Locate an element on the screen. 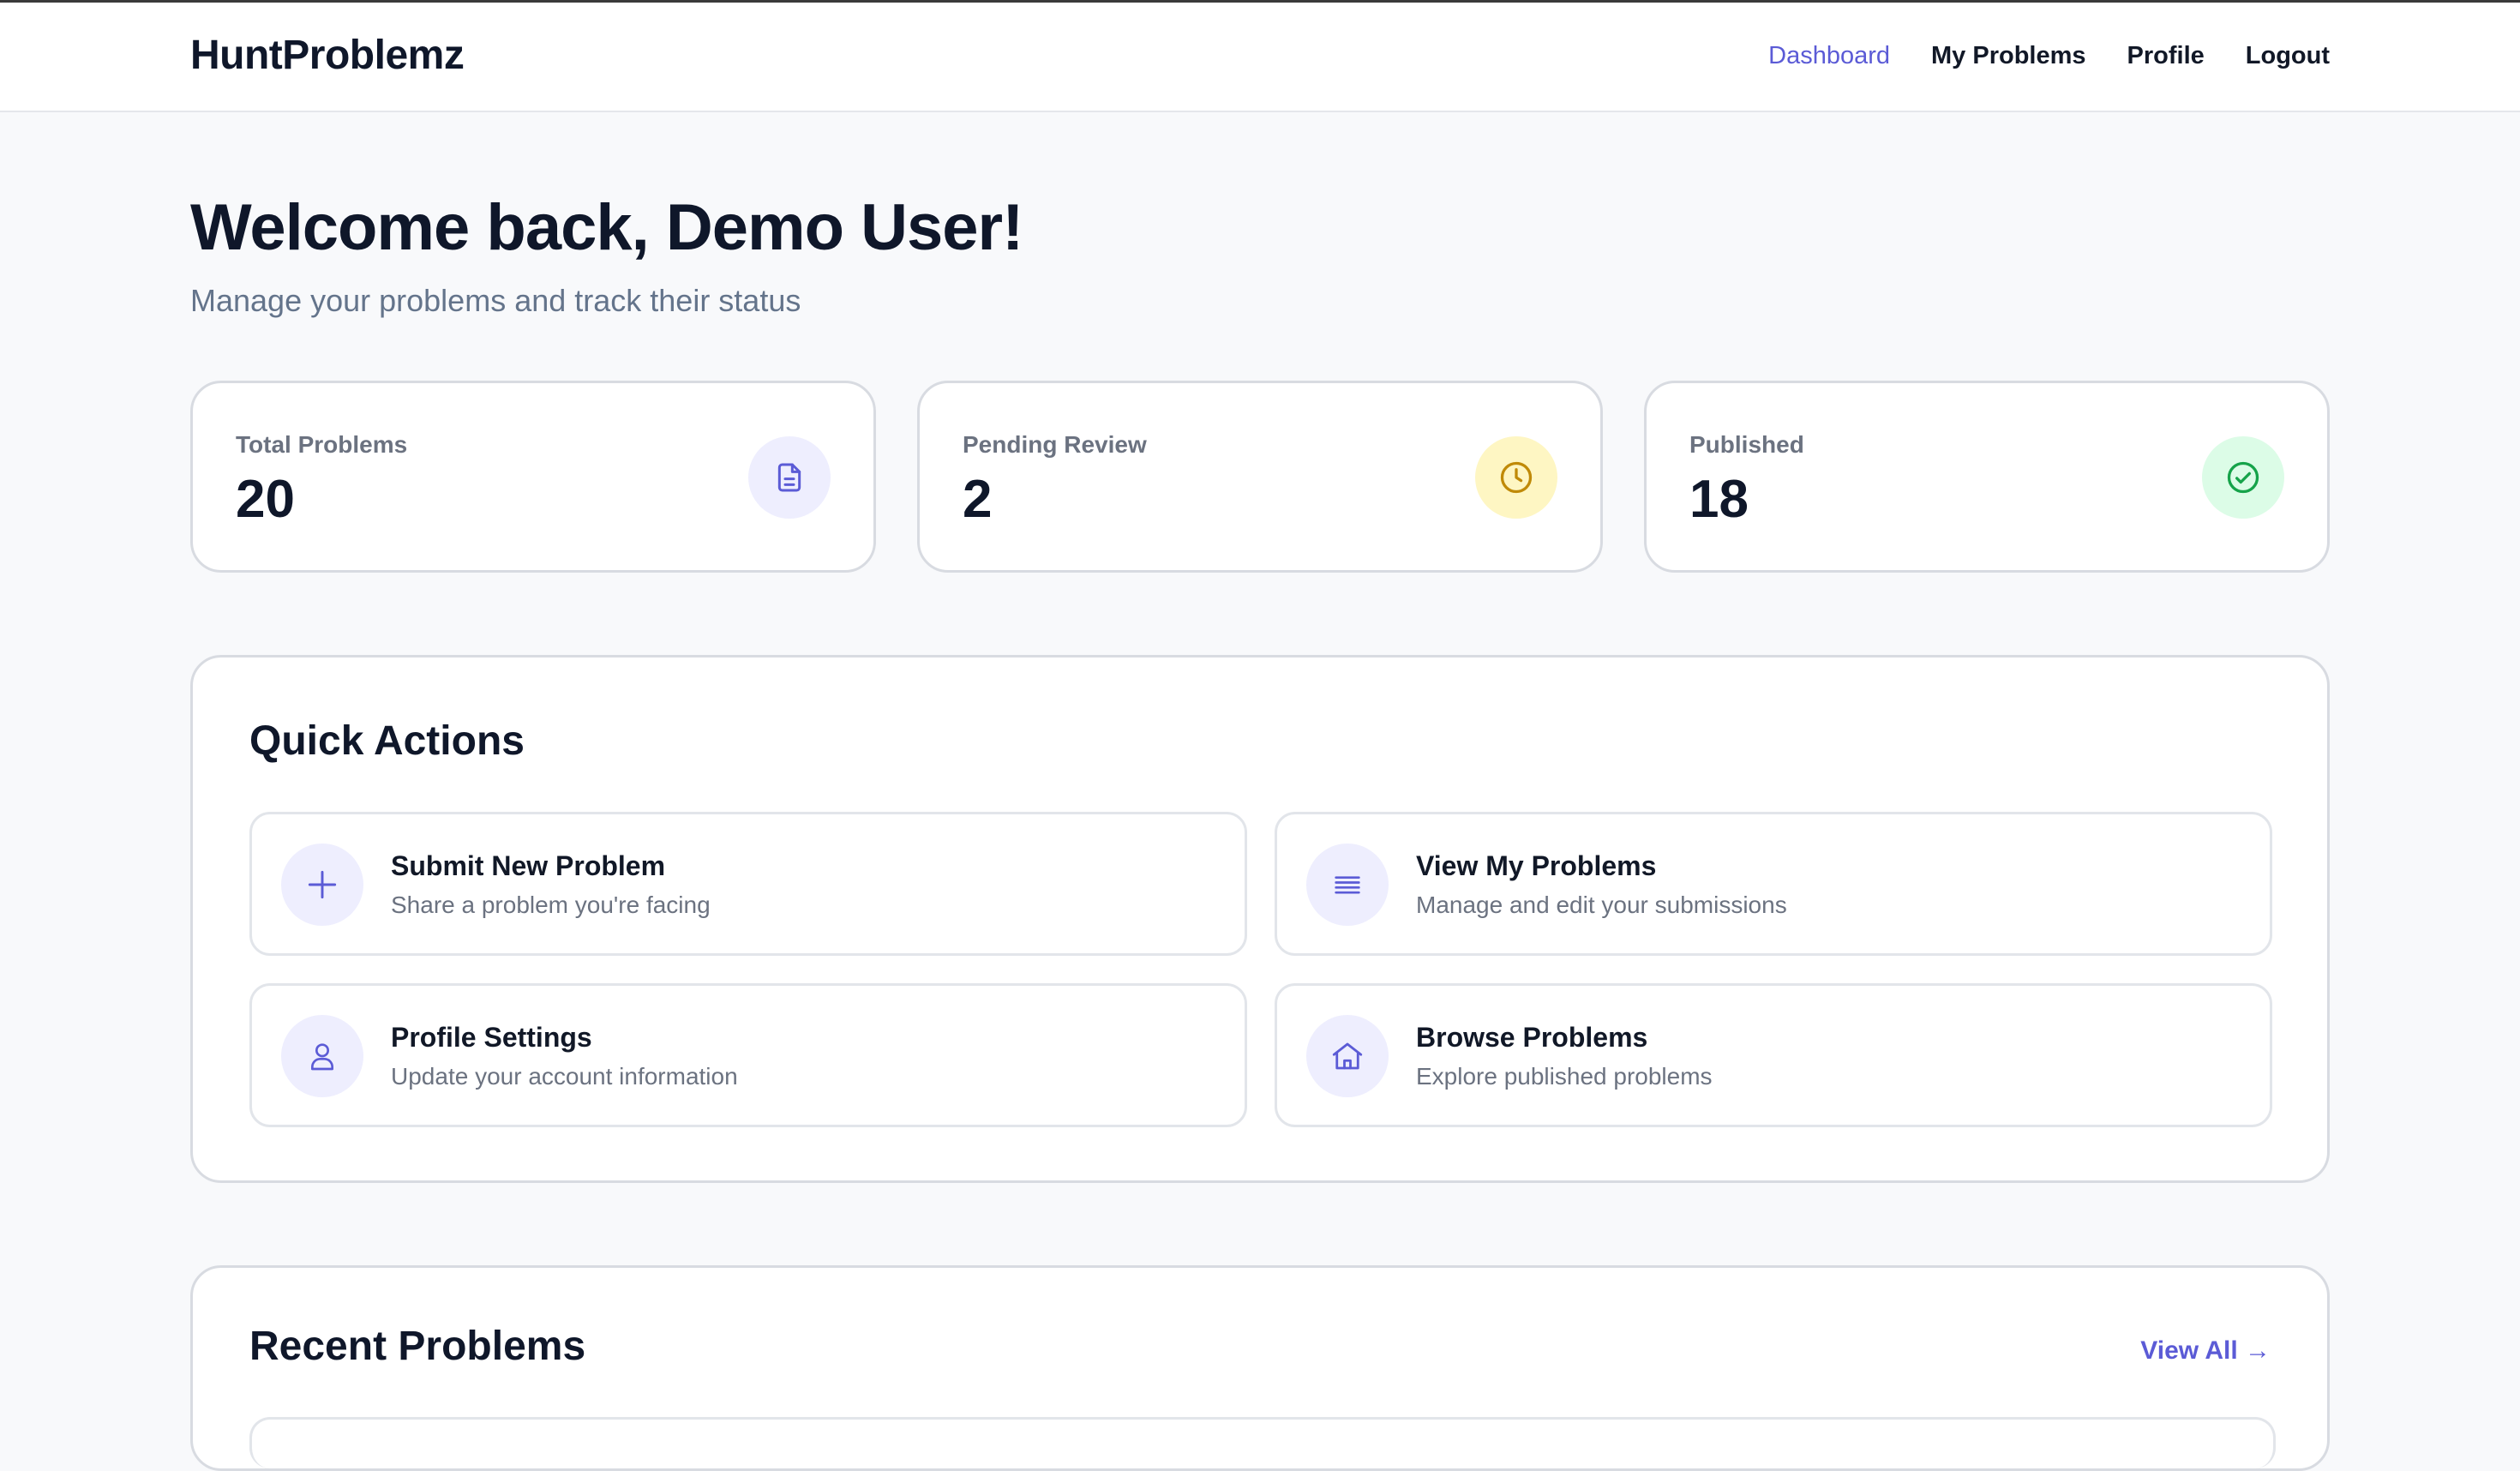 The height and width of the screenshot is (1471, 2520). page-title: Welcome back, Demo User! is located at coordinates (606, 227).